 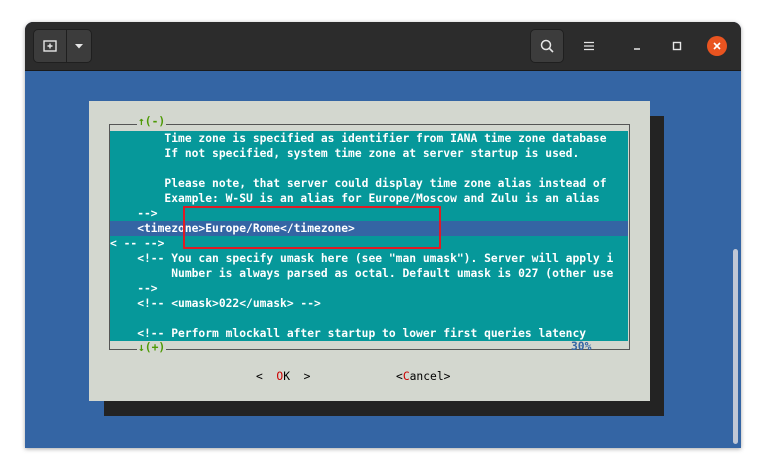 What do you see at coordinates (383, 46) in the screenshot?
I see `titlebar` at bounding box center [383, 46].